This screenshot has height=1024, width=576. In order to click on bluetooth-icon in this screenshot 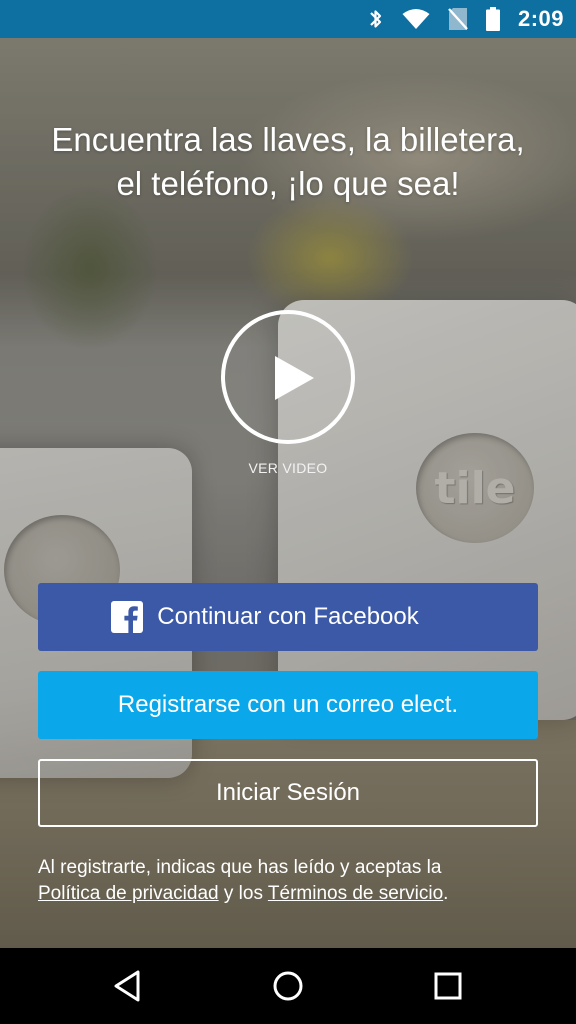, I will do `click(376, 19)`.